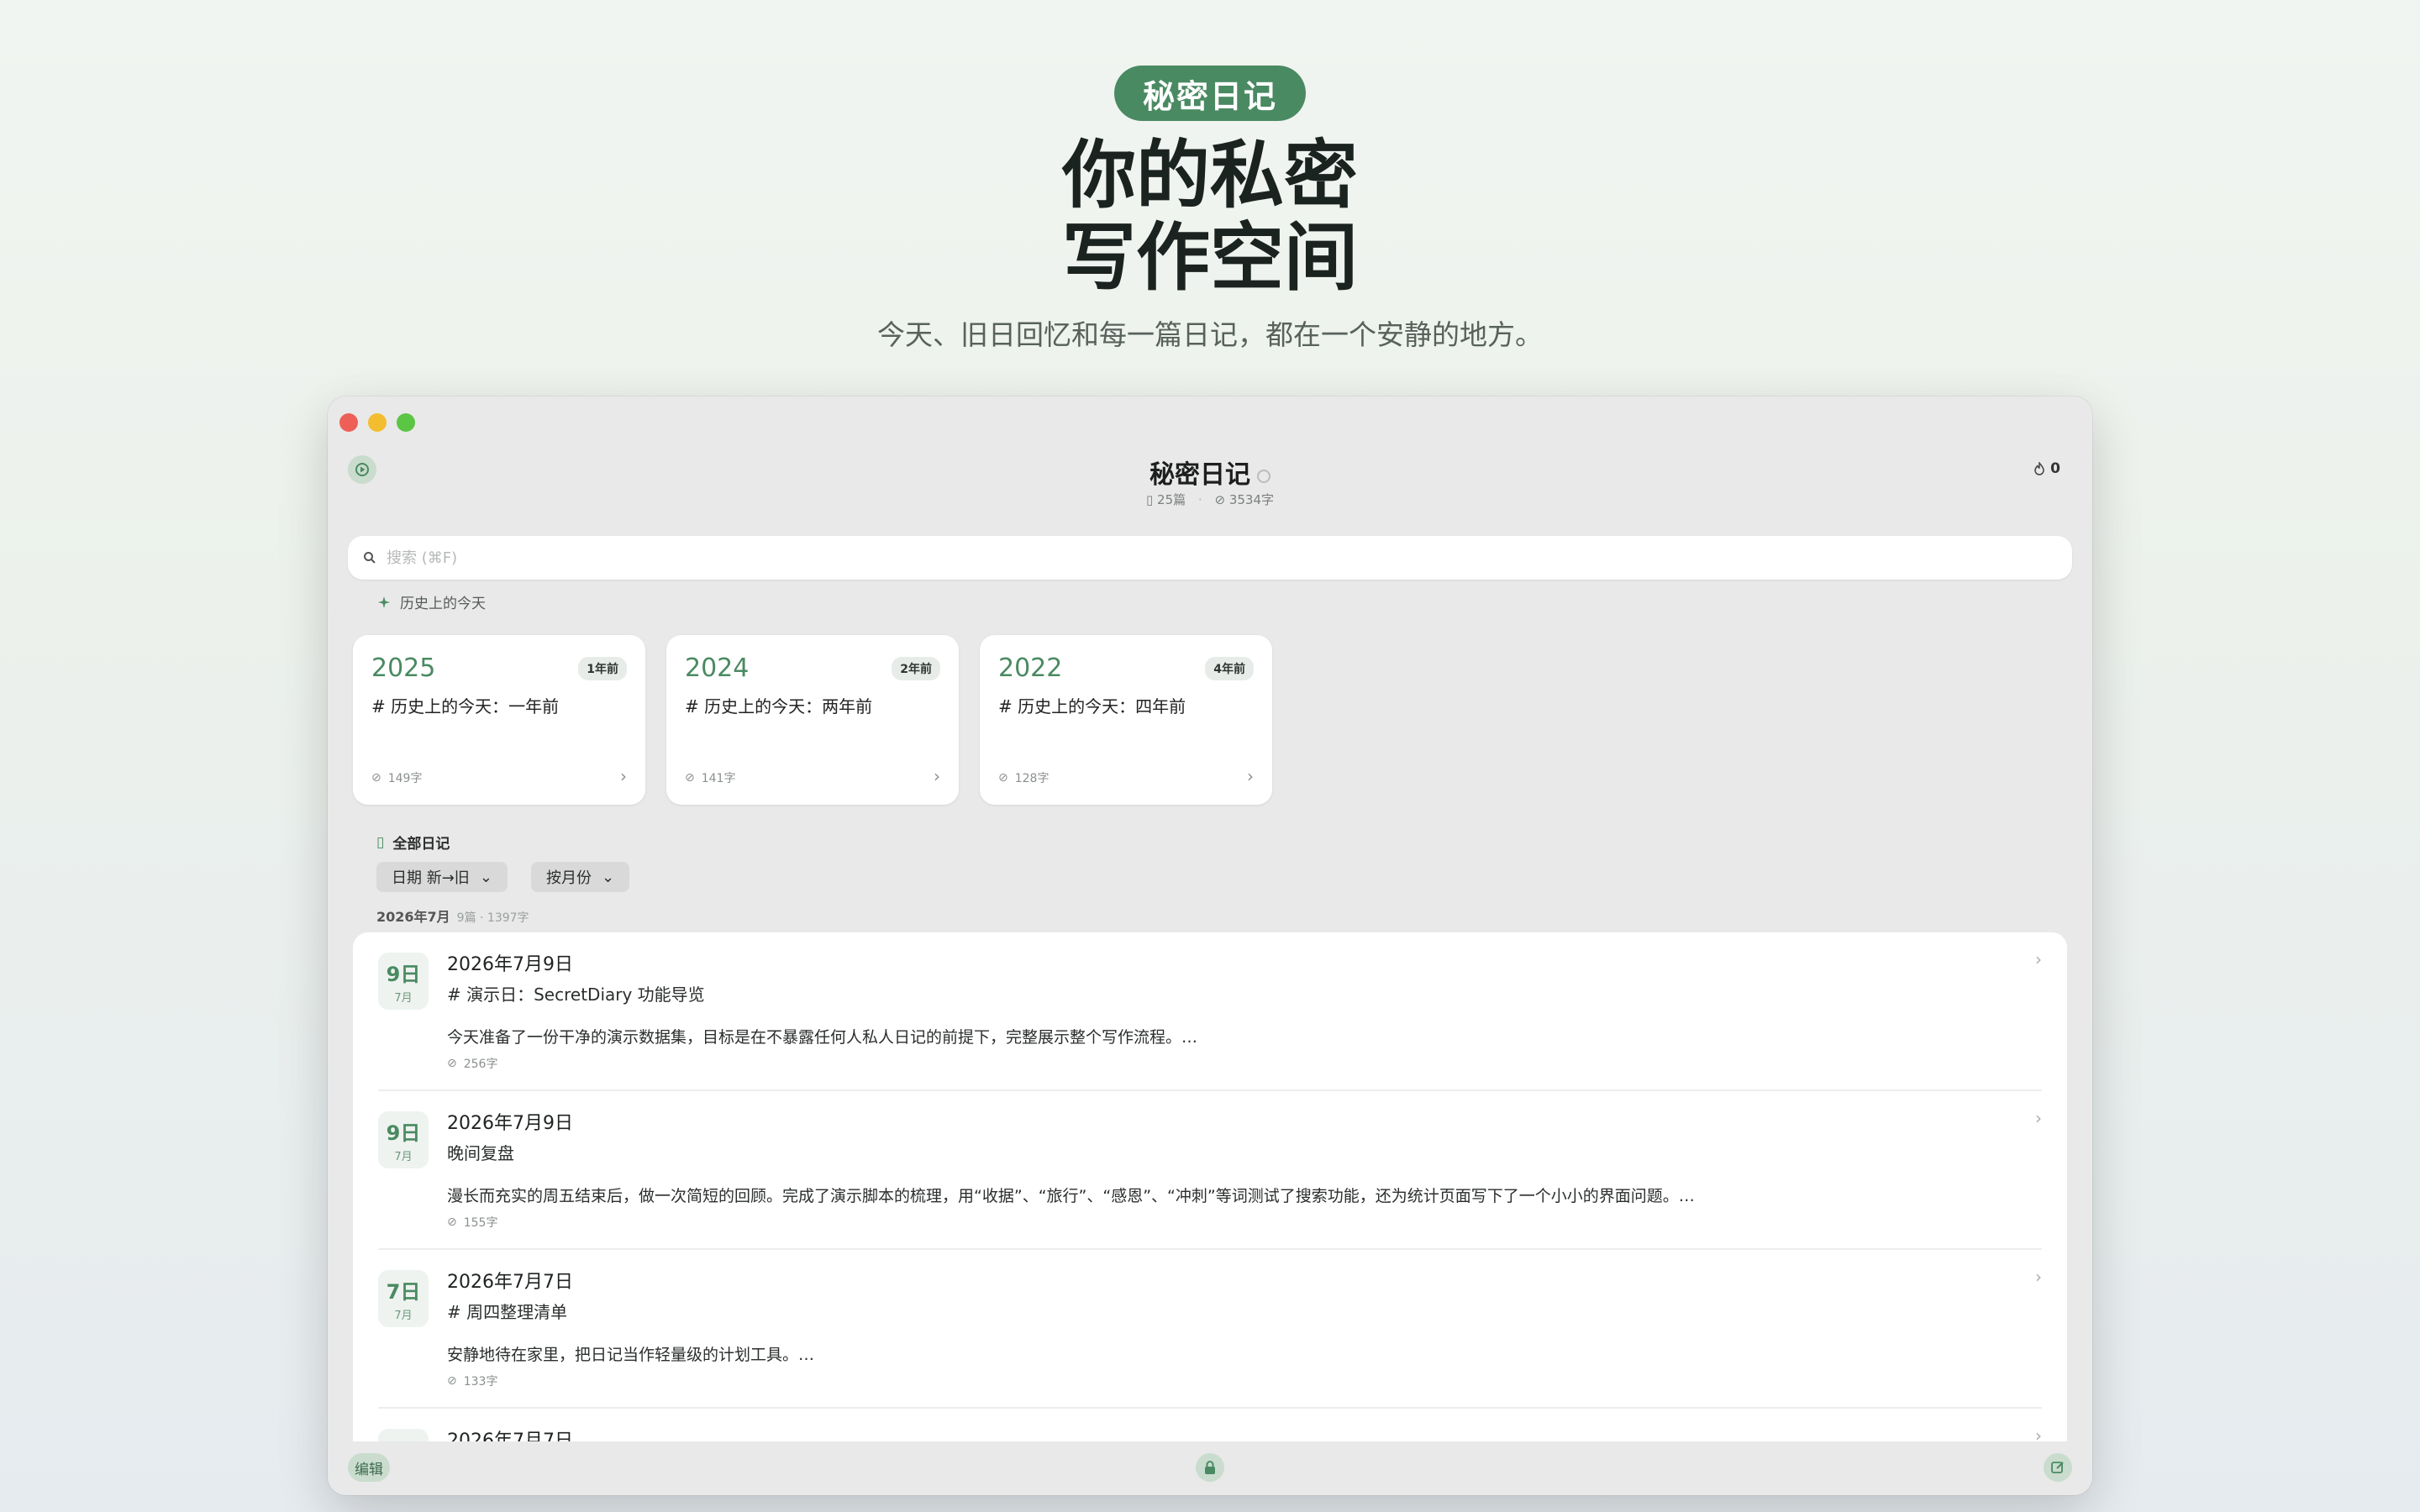 This screenshot has height=1512, width=2420. What do you see at coordinates (481, 1153) in the screenshot?
I see `entry-title: 晚间复盘` at bounding box center [481, 1153].